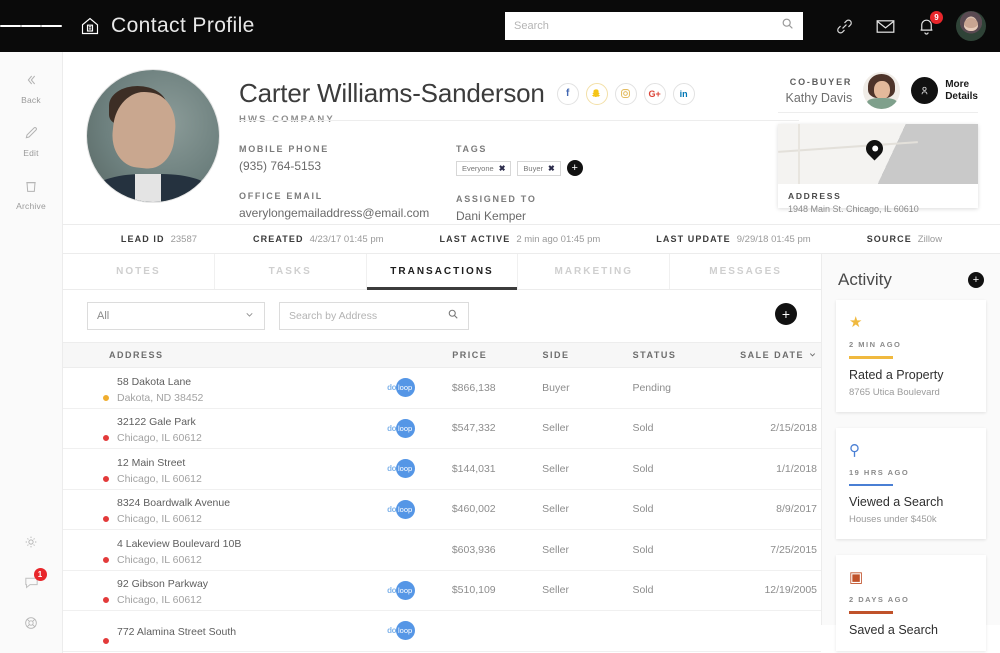  Describe the element at coordinates (844, 26) in the screenshot. I see `link-icon` at that location.